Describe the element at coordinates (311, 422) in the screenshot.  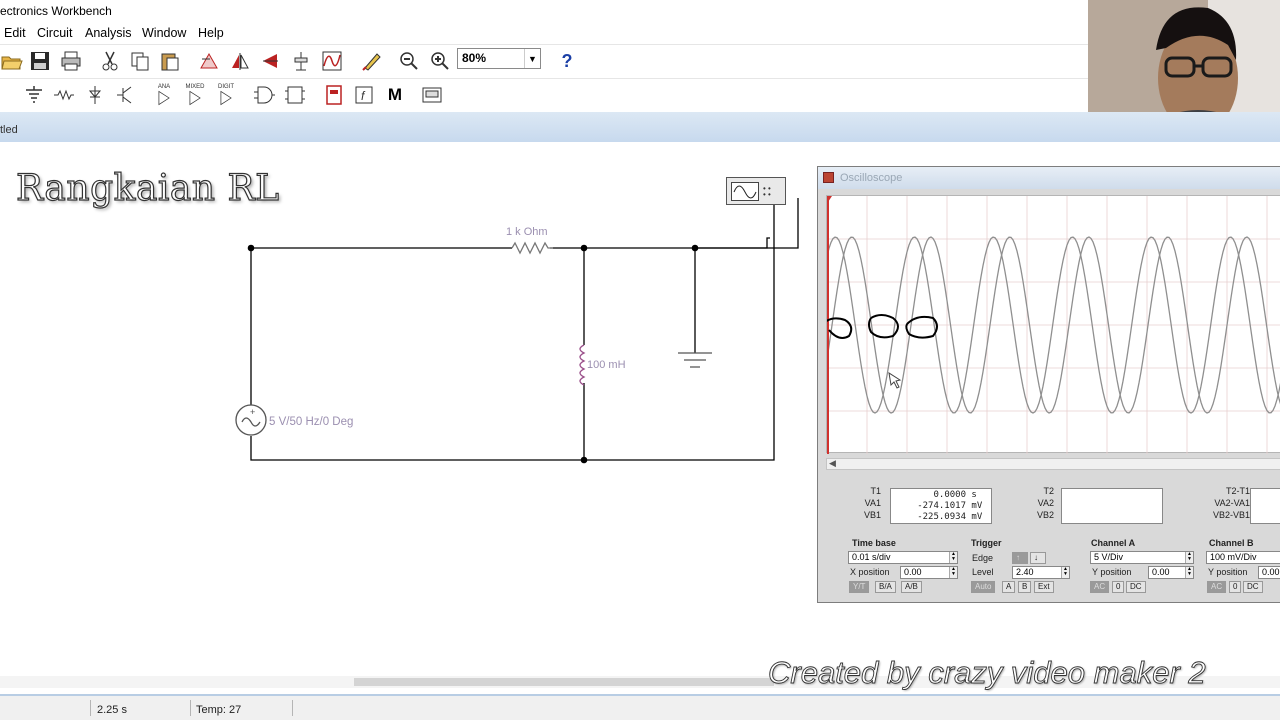
I see `source-label: 5 V/50 Hz/0 Deg` at that location.